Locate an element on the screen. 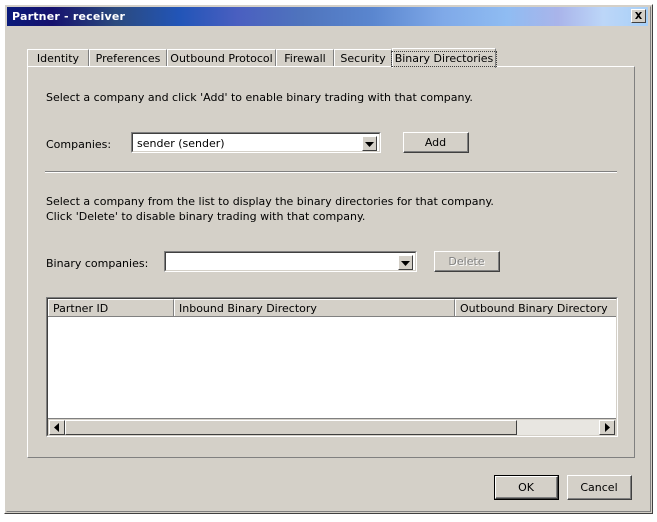  companies-combobox-value: sender (sender) is located at coordinates (181, 143).